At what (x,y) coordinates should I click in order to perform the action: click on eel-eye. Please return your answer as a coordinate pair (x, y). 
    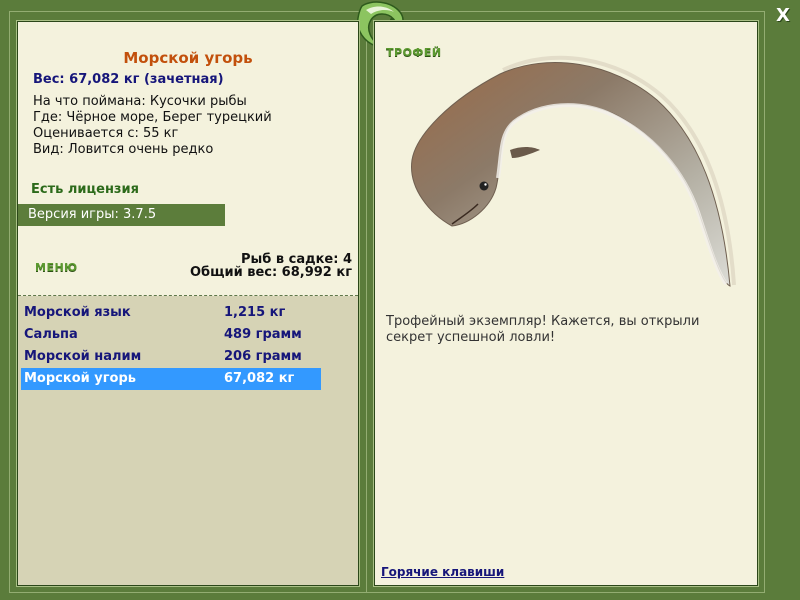
    Looking at the image, I should click on (484, 186).